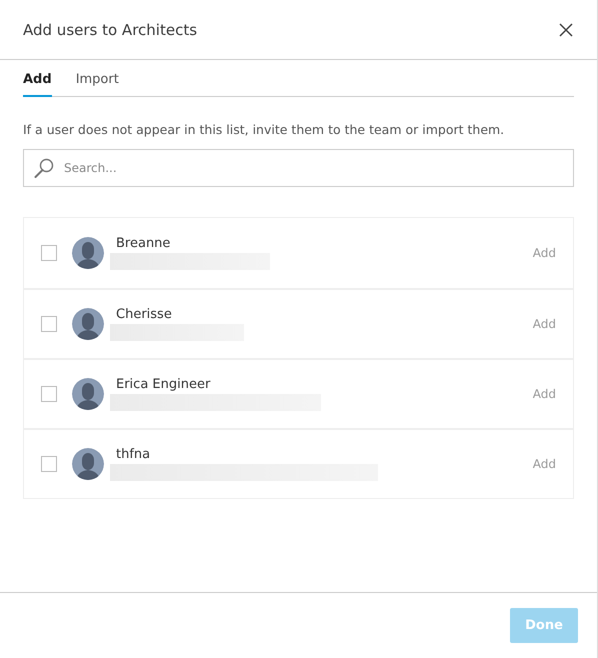 This screenshot has height=658, width=598. Describe the element at coordinates (264, 129) in the screenshot. I see `hint-text: If a user does not appear in this list, invite them to the team or import them.` at that location.